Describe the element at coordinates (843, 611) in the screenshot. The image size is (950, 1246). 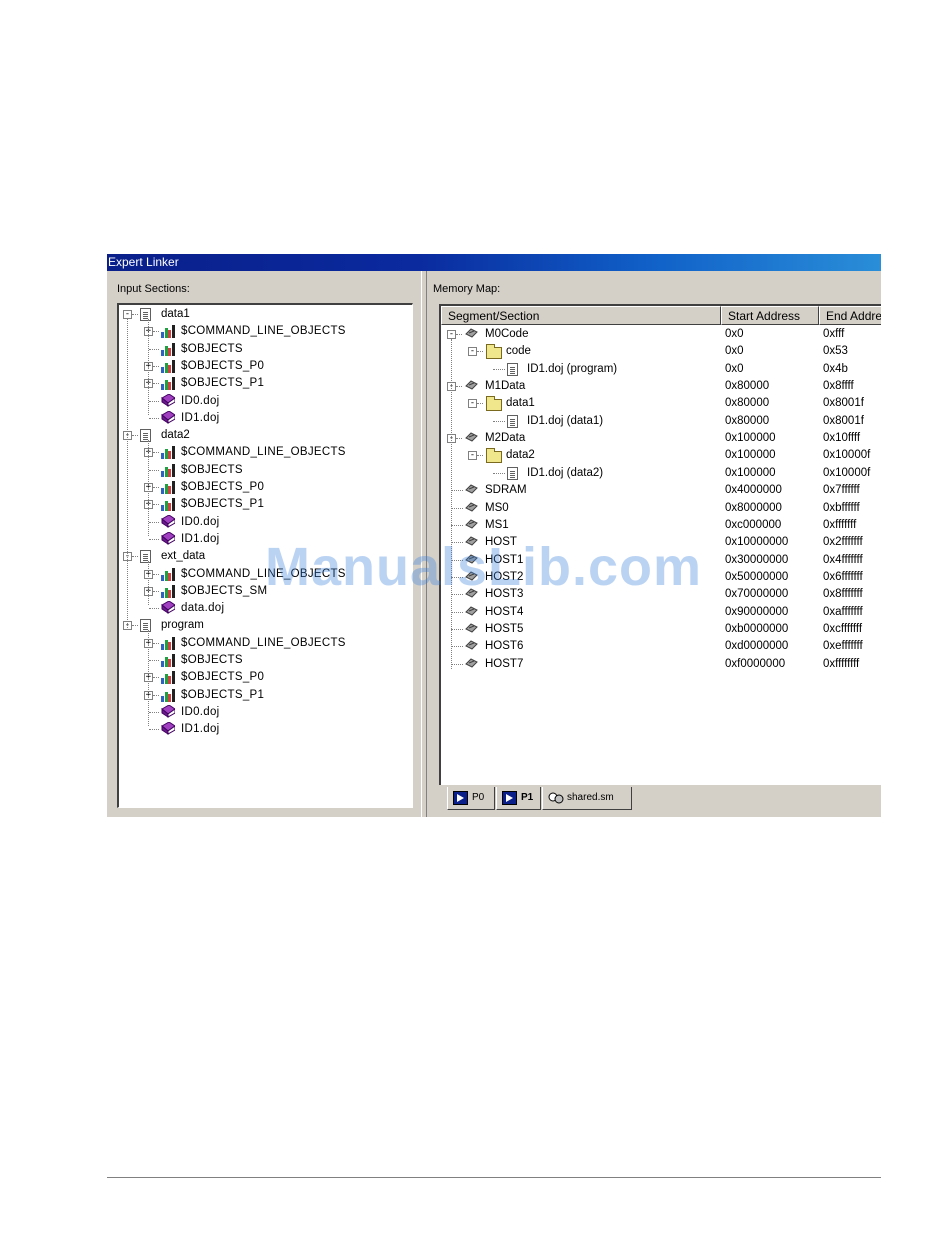
I see `end-address: 0xafffffff` at that location.